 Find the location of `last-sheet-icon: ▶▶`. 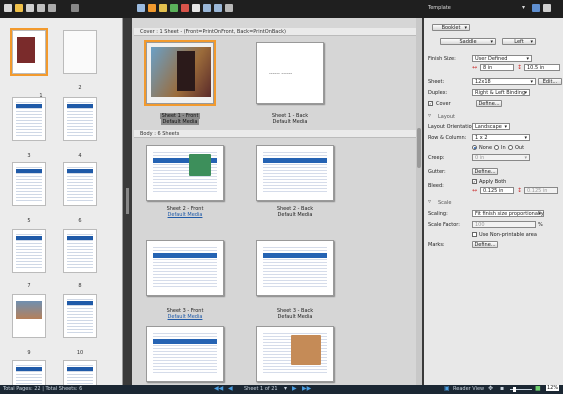

last-sheet-icon: ▶▶ is located at coordinates (306, 389).